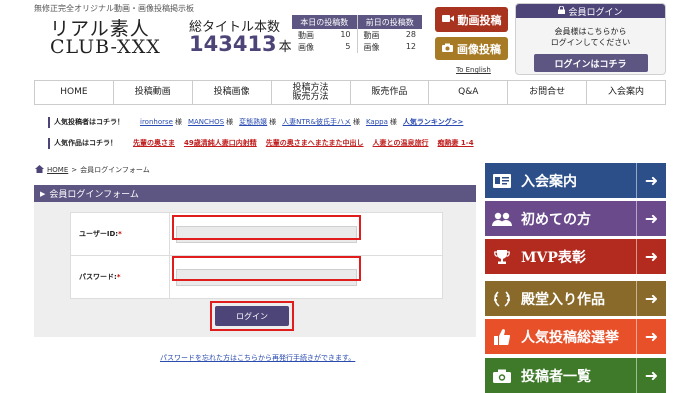  What do you see at coordinates (266, 227) in the screenshot?
I see `user-id-highlight` at bounding box center [266, 227].